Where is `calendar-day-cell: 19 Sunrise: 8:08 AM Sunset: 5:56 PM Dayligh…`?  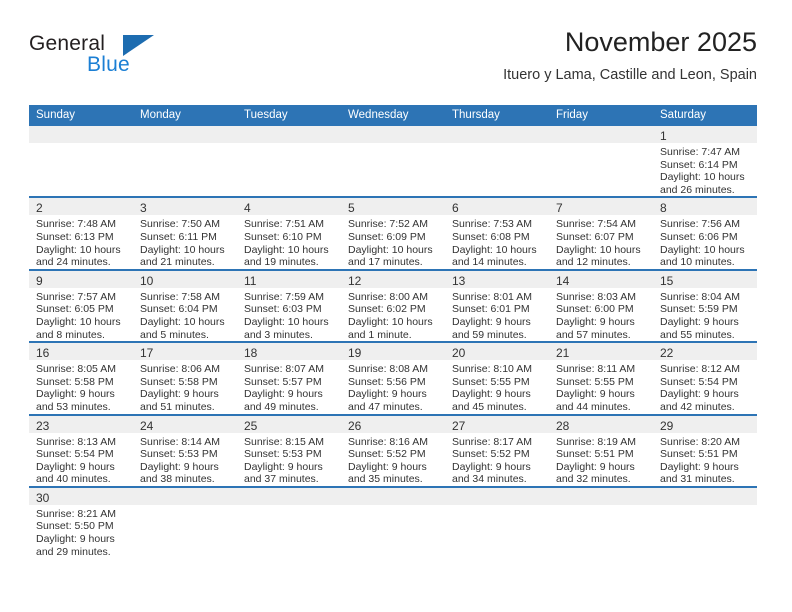
calendar-day-cell: 19 Sunrise: 8:08 AM Sunset: 5:56 PM Dayligh… is located at coordinates (393, 378).